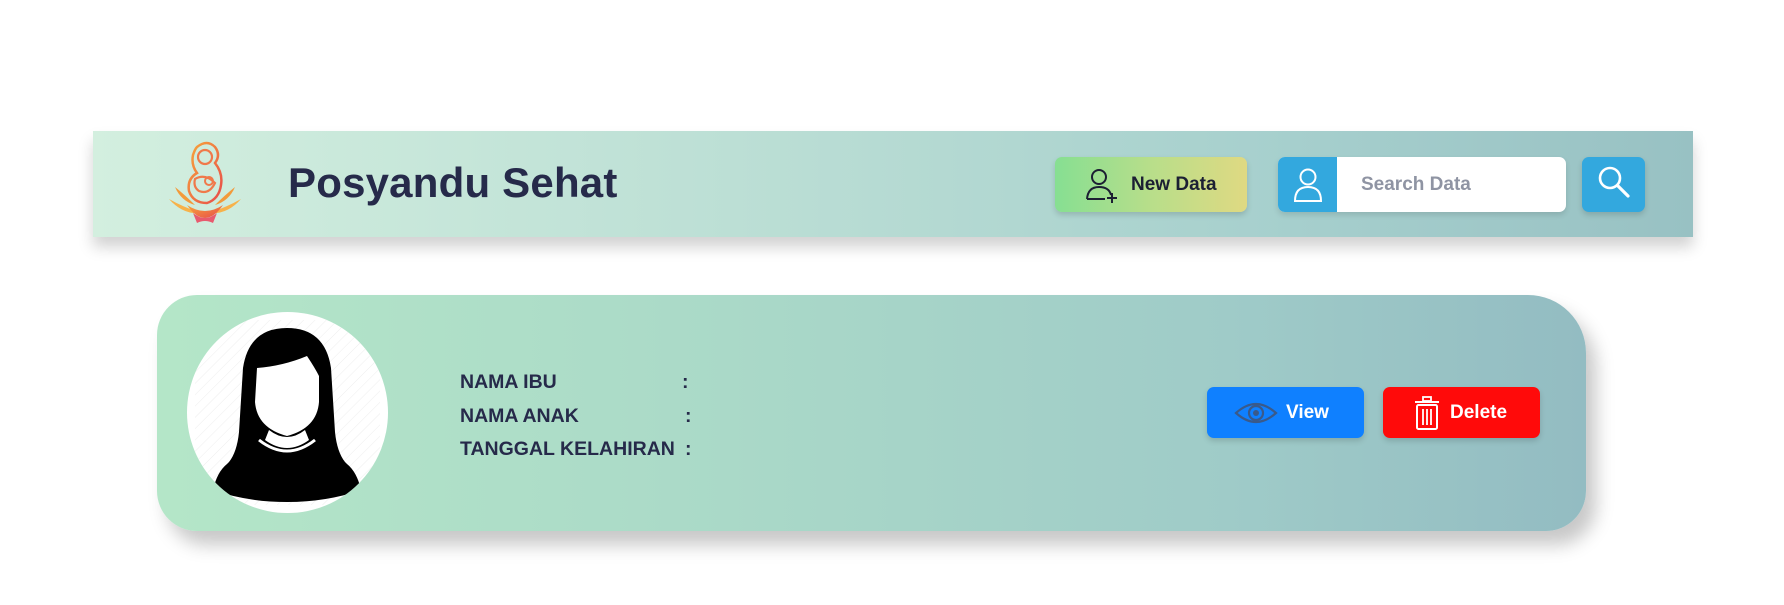 Image resolution: width=1784 pixels, height=605 pixels. I want to click on search-button, so click(1613, 184).